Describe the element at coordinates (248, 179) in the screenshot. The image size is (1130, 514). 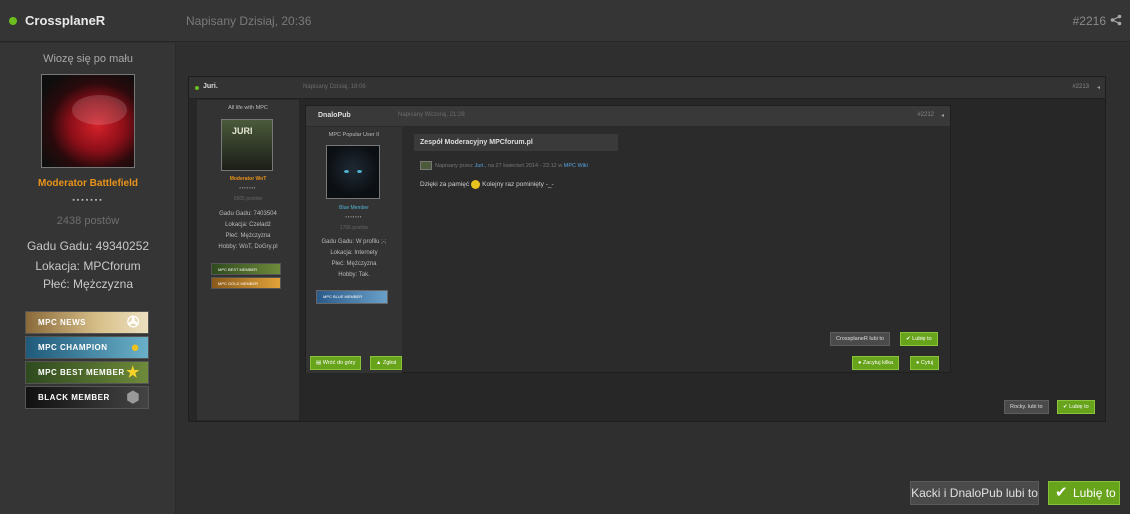
I see `user-rank: Moderator WoT` at that location.